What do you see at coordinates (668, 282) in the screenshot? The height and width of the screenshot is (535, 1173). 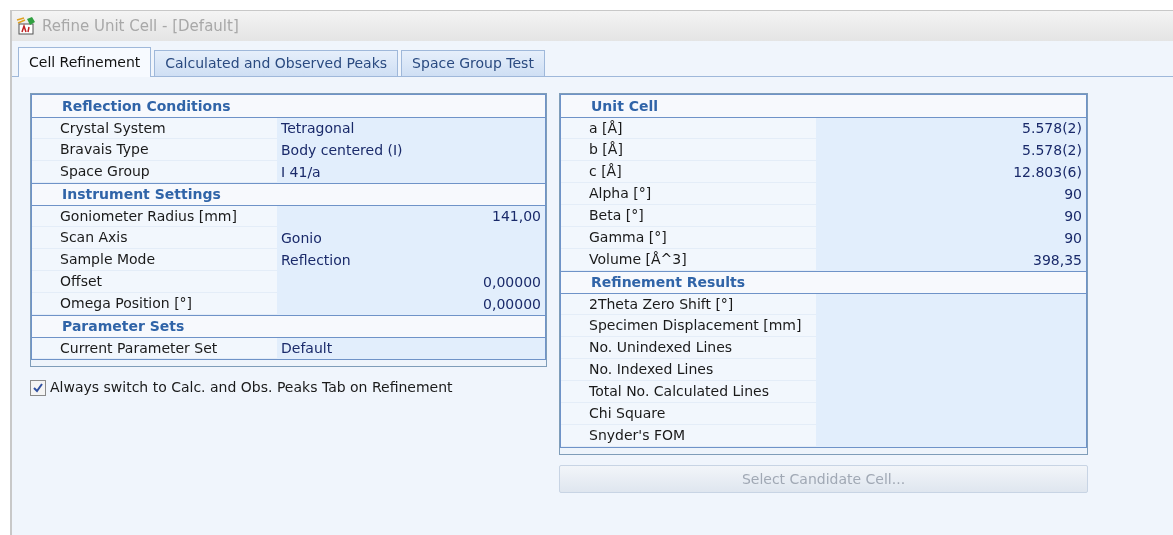 I see `section-header: Refinement Results` at bounding box center [668, 282].